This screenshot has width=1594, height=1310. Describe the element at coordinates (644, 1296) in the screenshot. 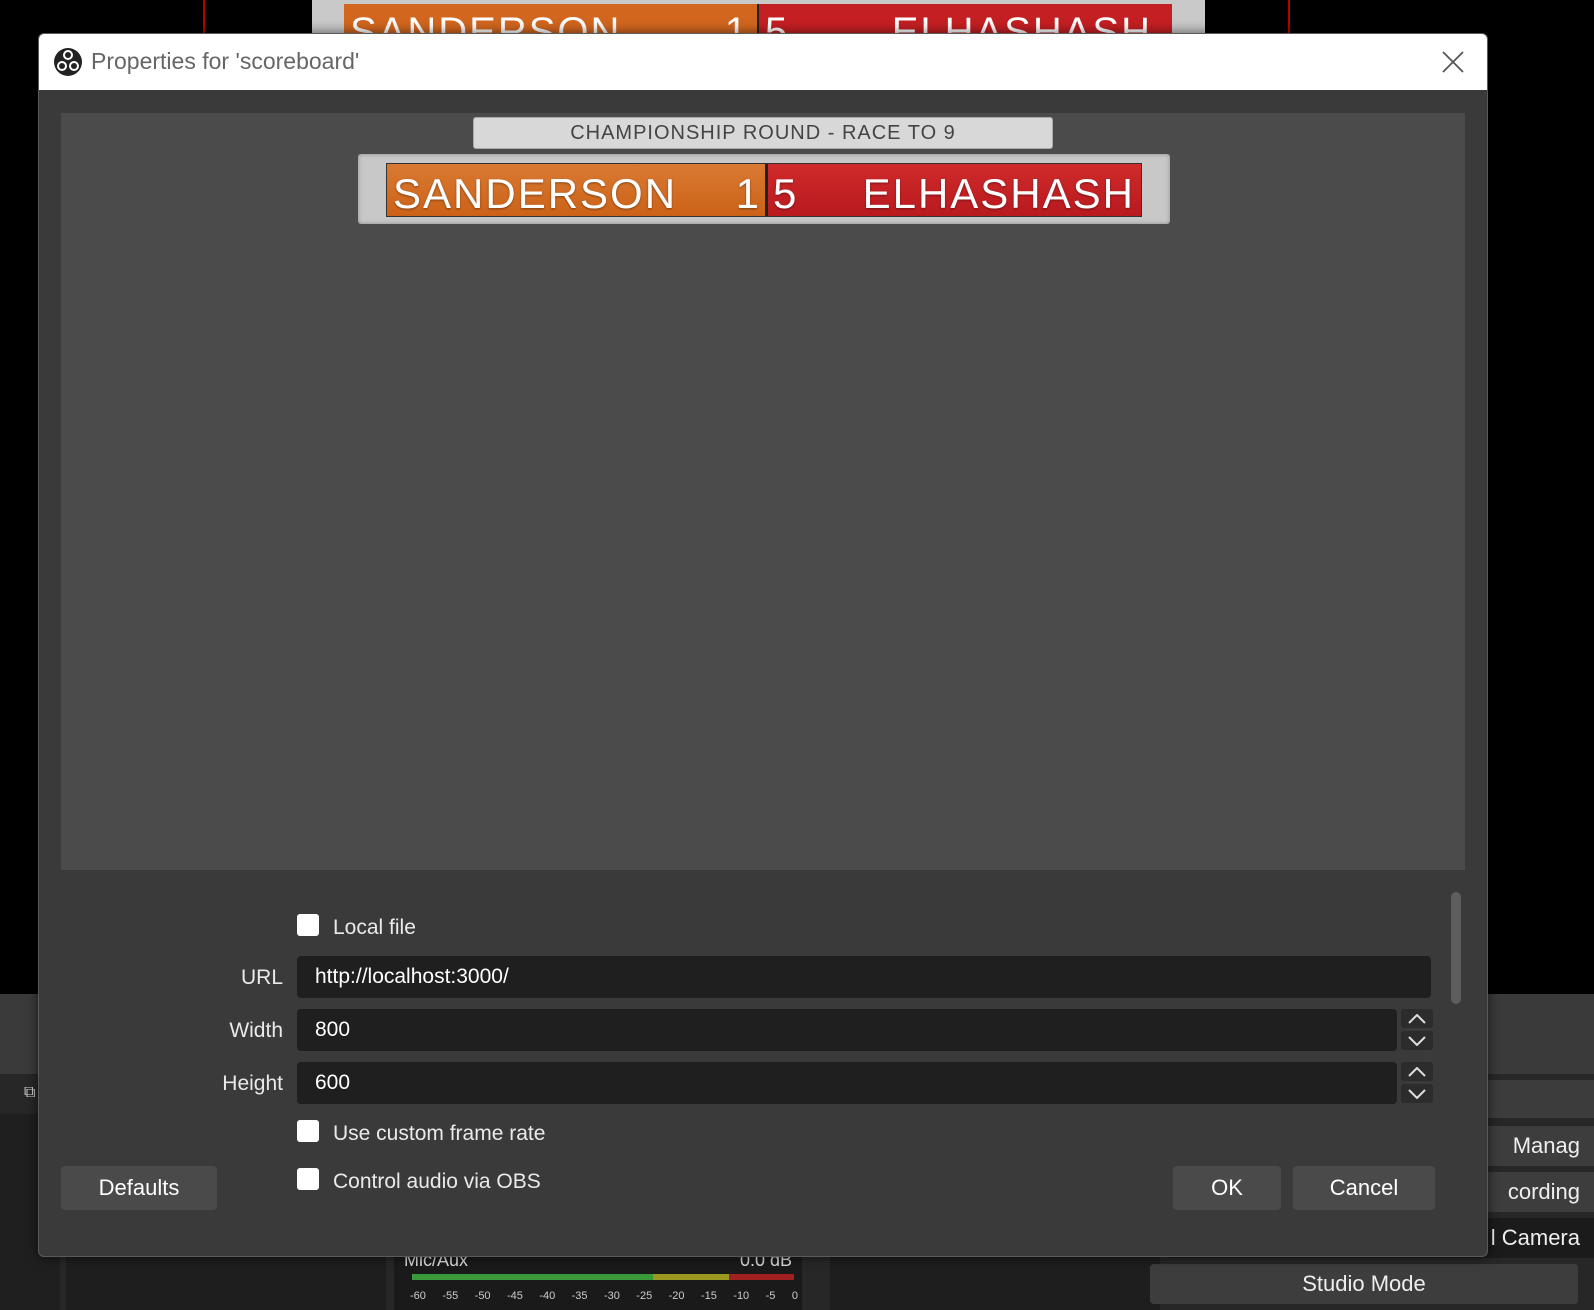

I see `meter-tick-label: -25` at that location.